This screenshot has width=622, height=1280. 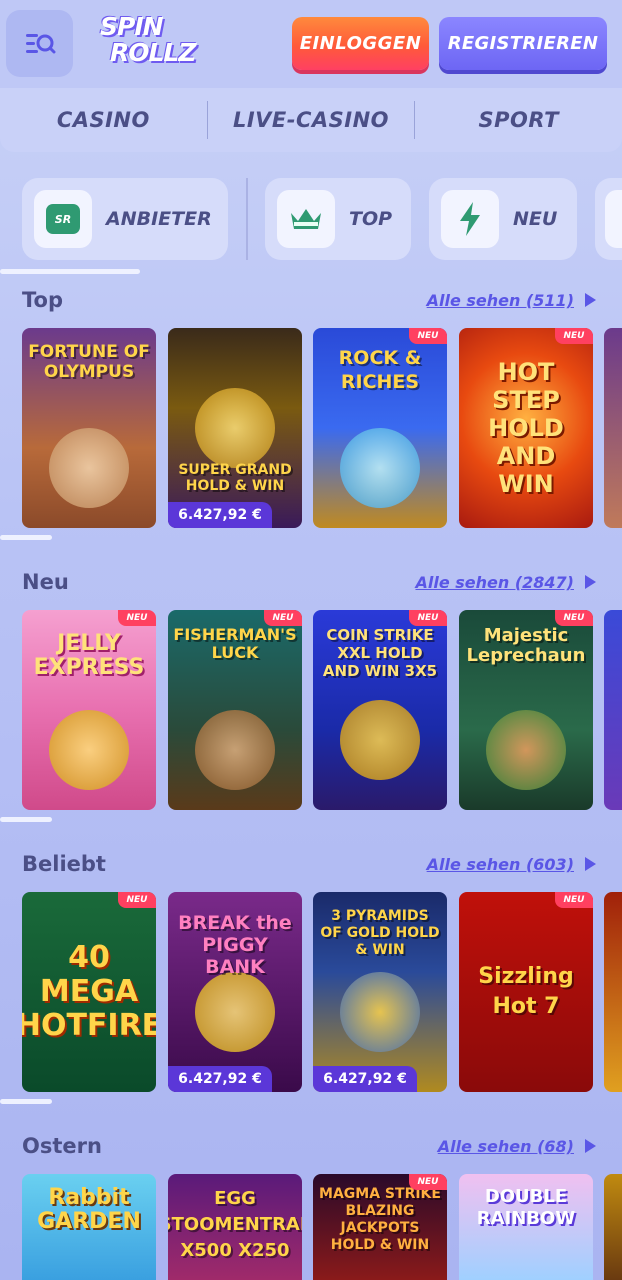 I want to click on game-tile: Majestic Leprechaun NEU, so click(x=526, y=710).